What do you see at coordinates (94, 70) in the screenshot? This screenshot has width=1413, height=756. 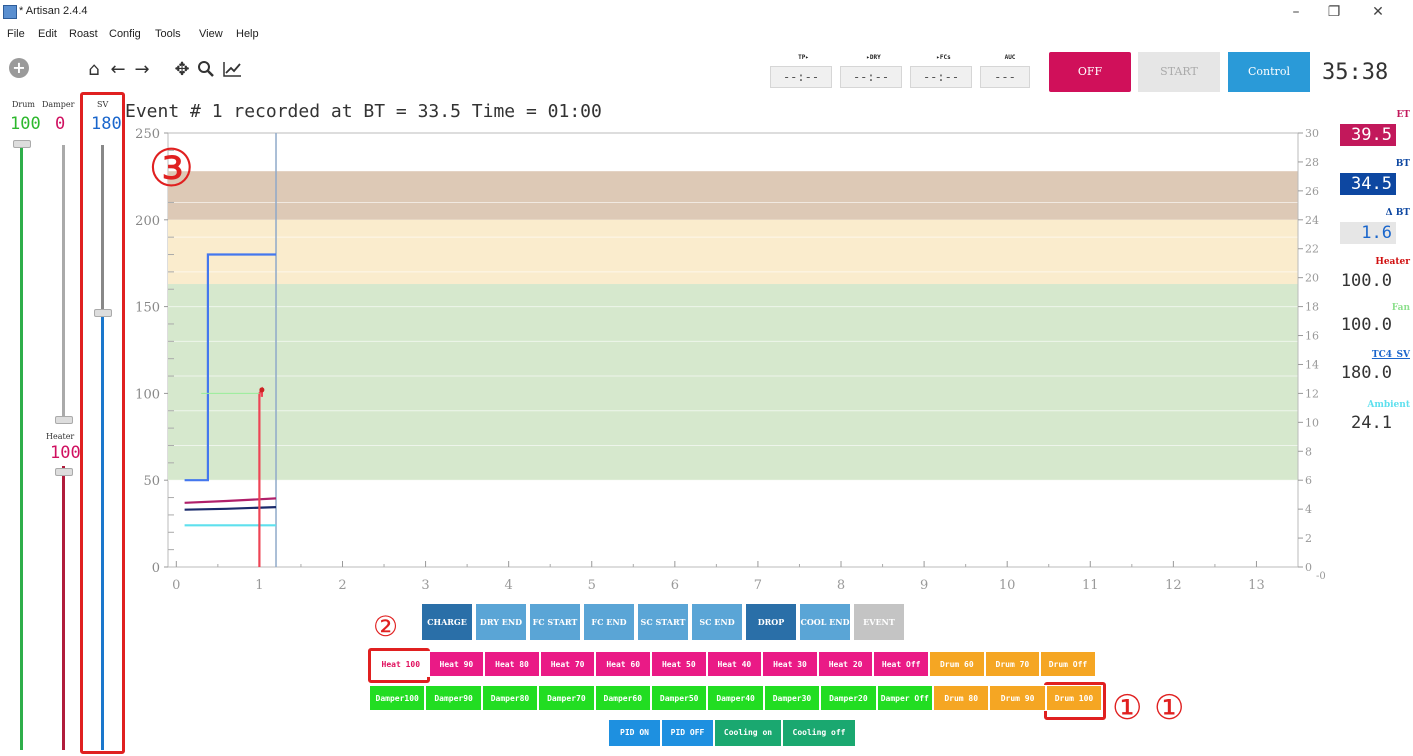 I see `home-icon: ⌂` at bounding box center [94, 70].